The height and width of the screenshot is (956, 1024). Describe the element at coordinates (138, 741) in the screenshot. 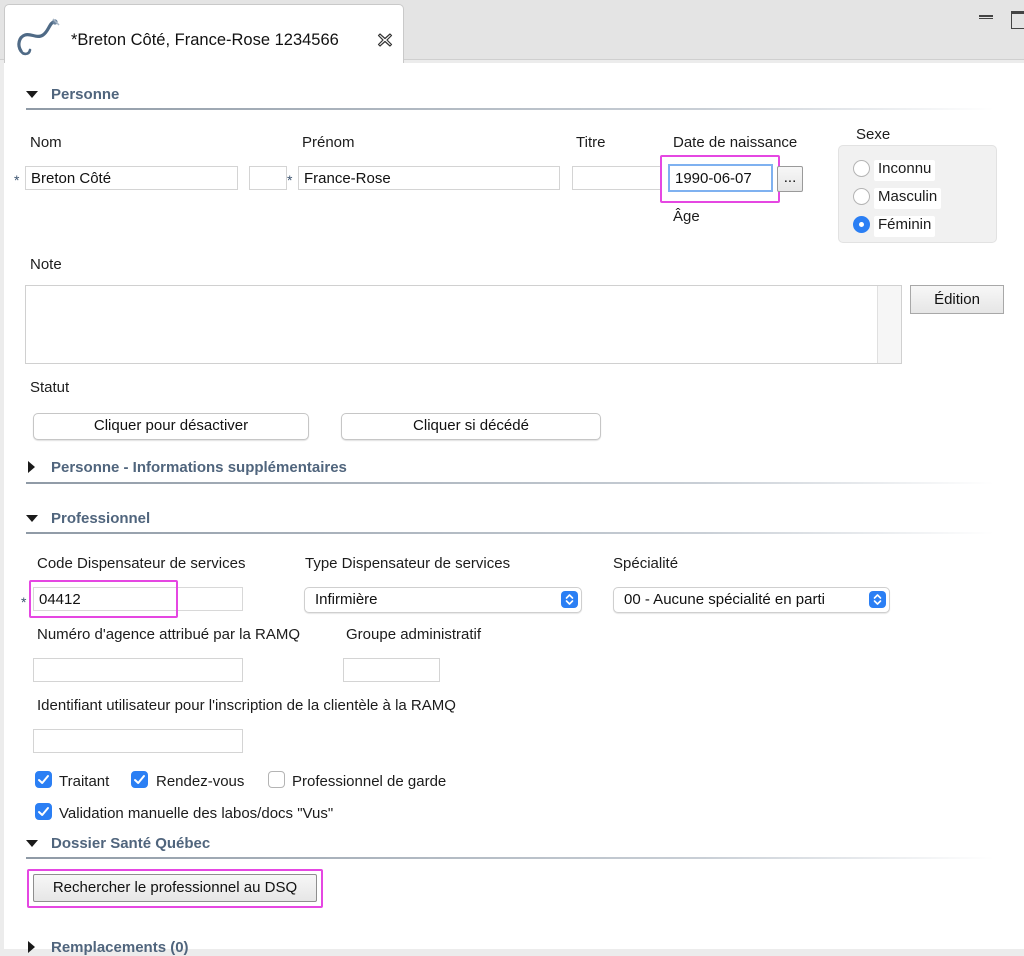

I see `identifiant-input` at that location.